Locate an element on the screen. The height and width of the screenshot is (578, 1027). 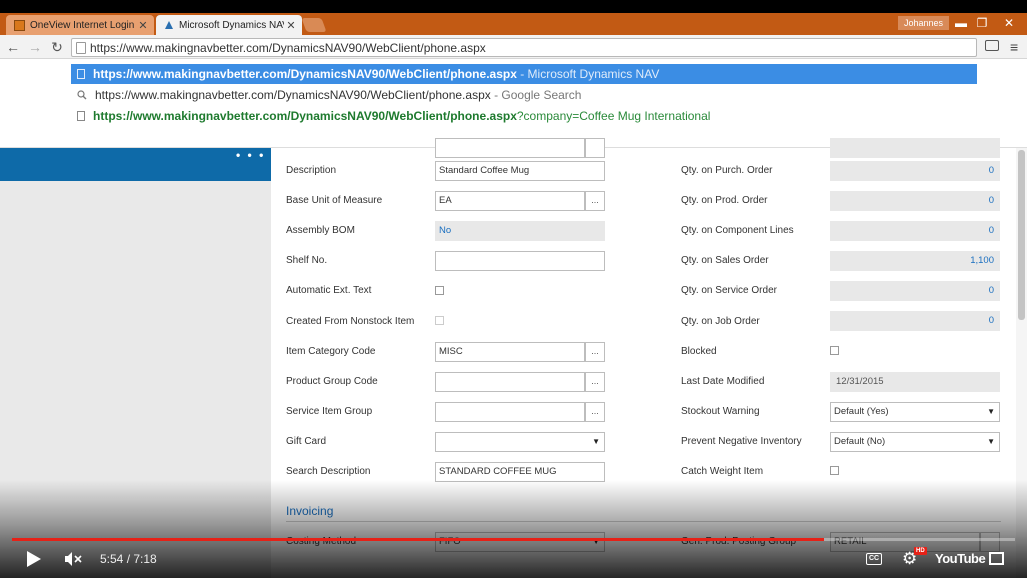
service-item-group-input is located at coordinates (510, 412).